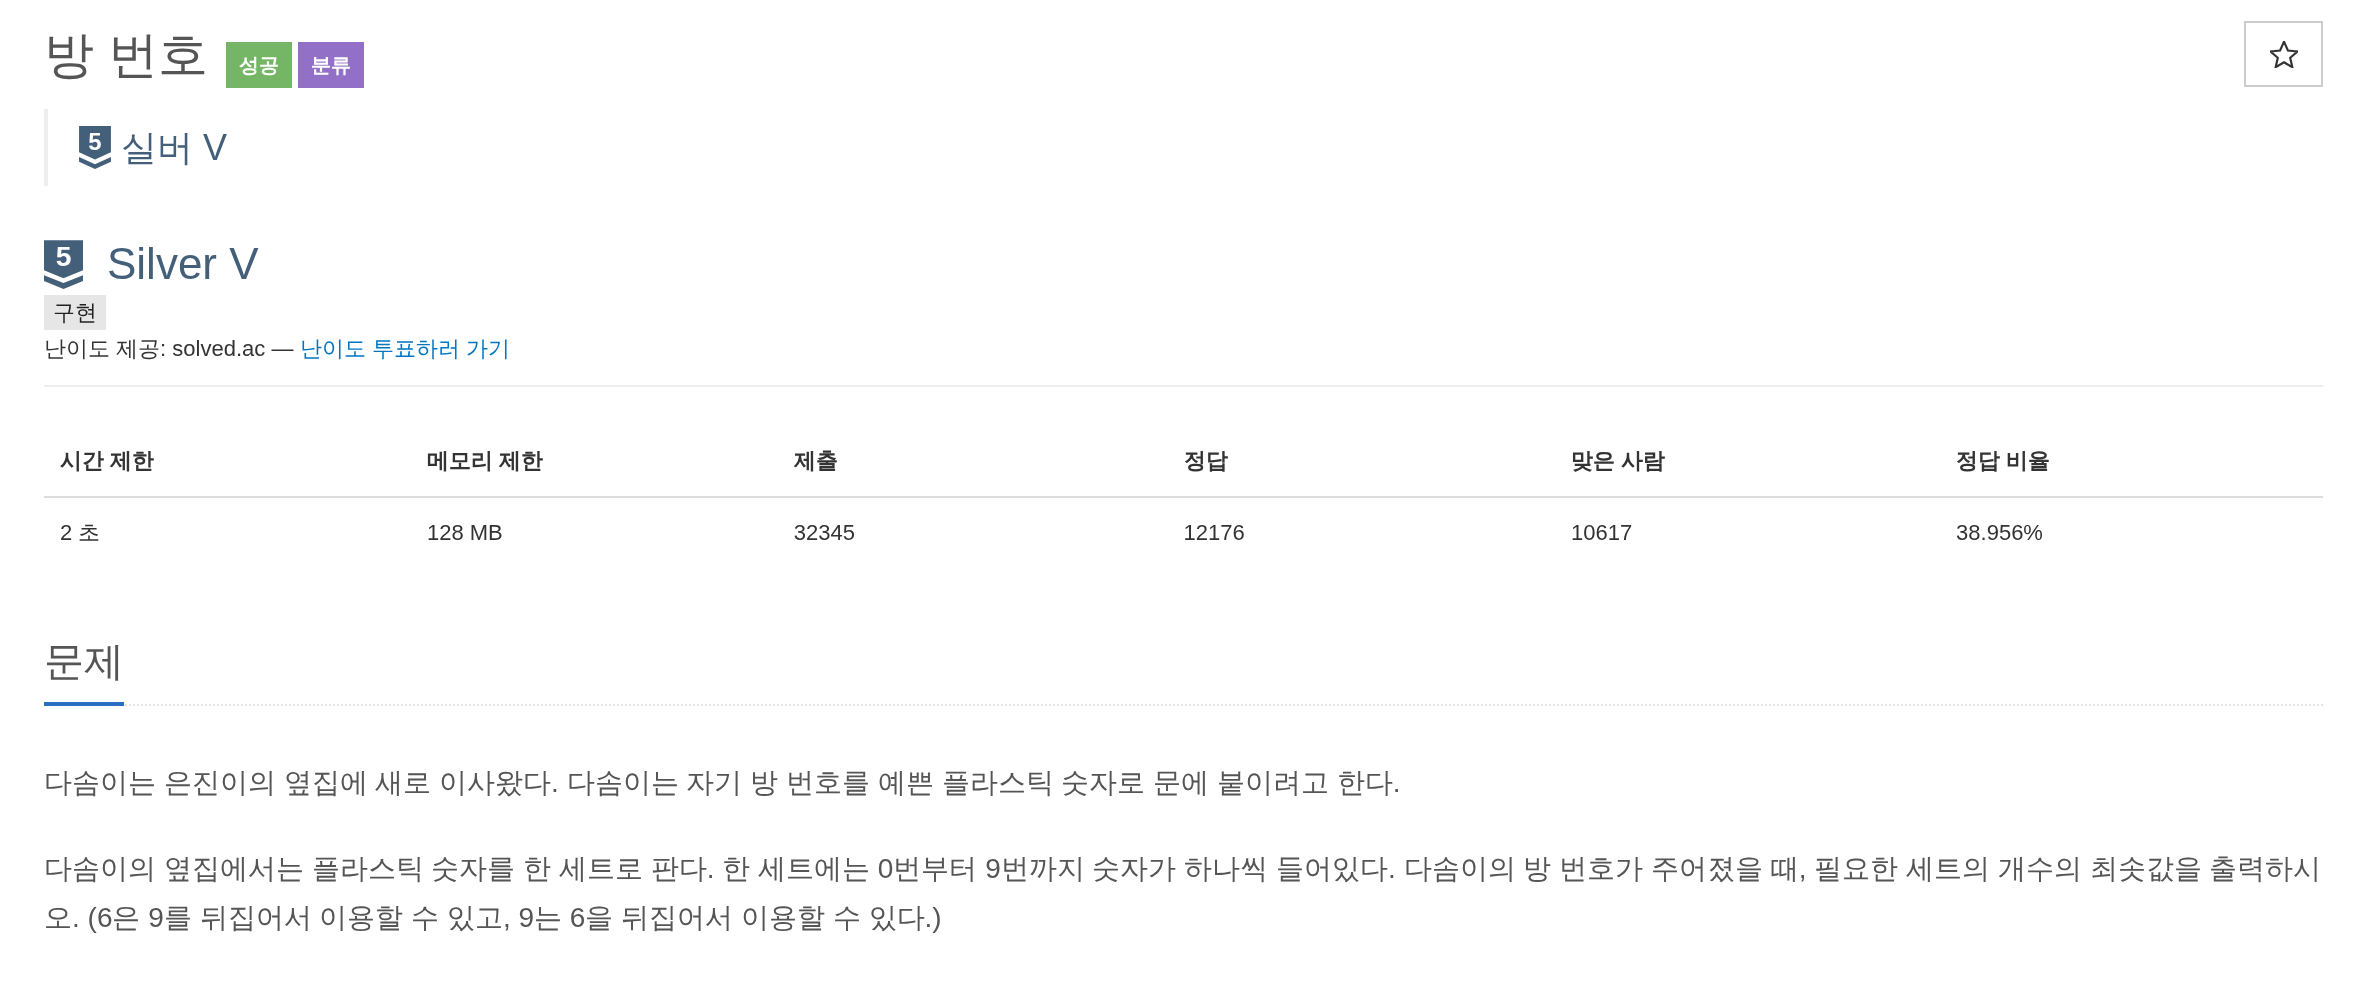 This screenshot has width=2358, height=990. What do you see at coordinates (594, 532) in the screenshot?
I see `table-cell: 128 MB` at bounding box center [594, 532].